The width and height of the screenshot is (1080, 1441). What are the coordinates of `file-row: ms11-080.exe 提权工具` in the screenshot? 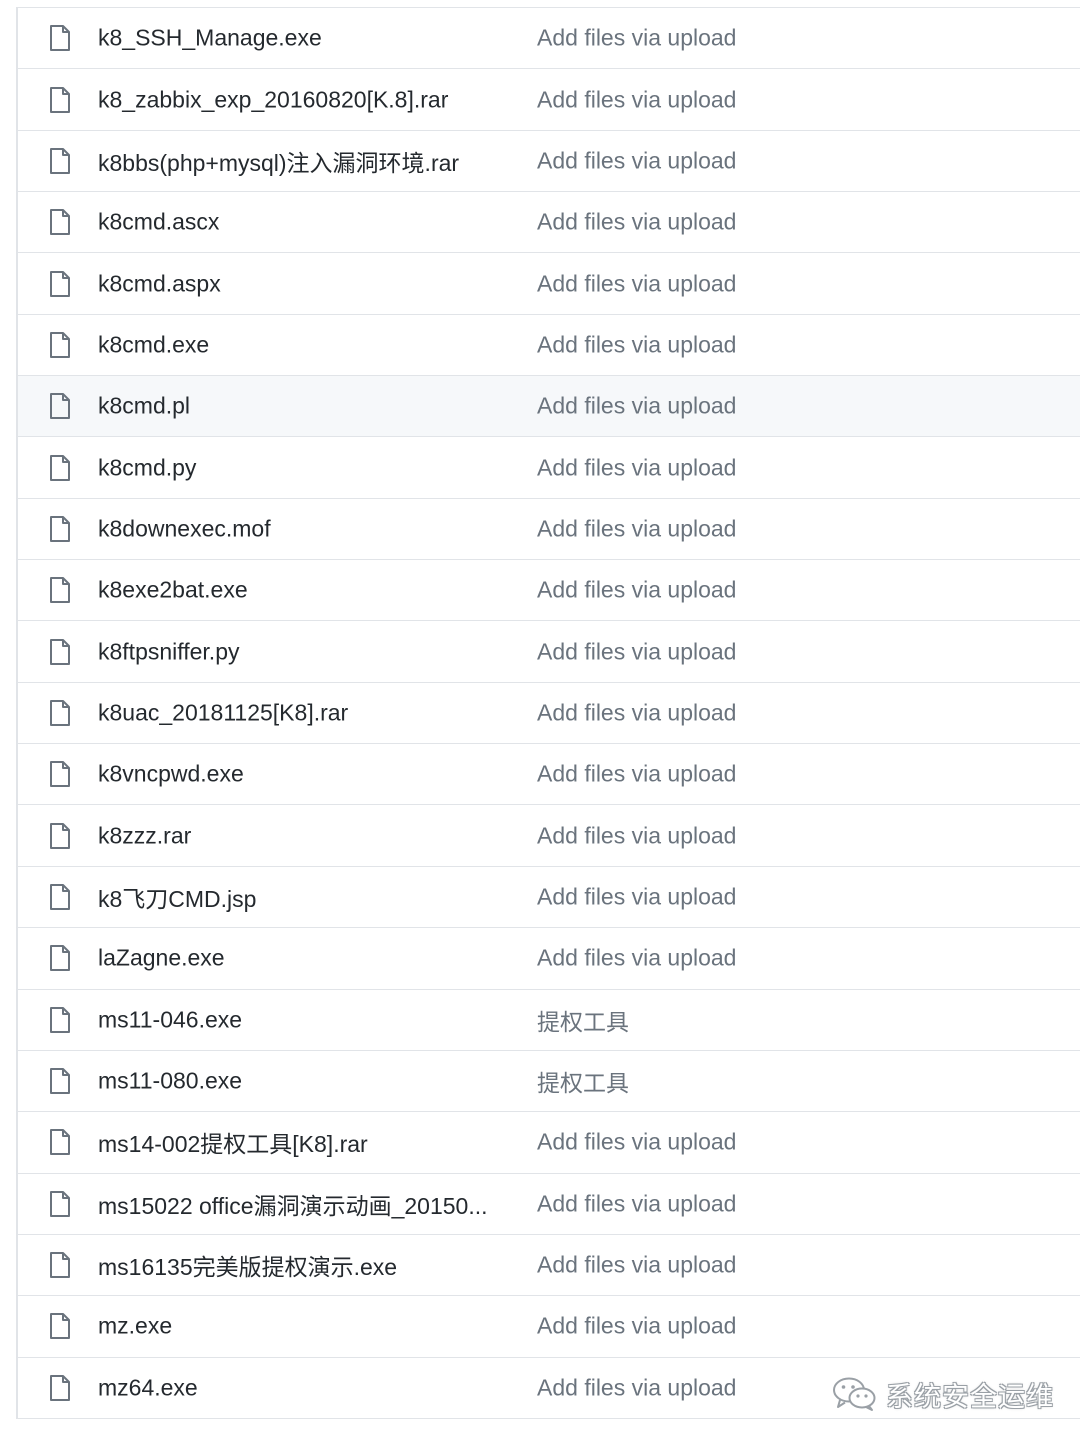 It's located at (549, 1082).